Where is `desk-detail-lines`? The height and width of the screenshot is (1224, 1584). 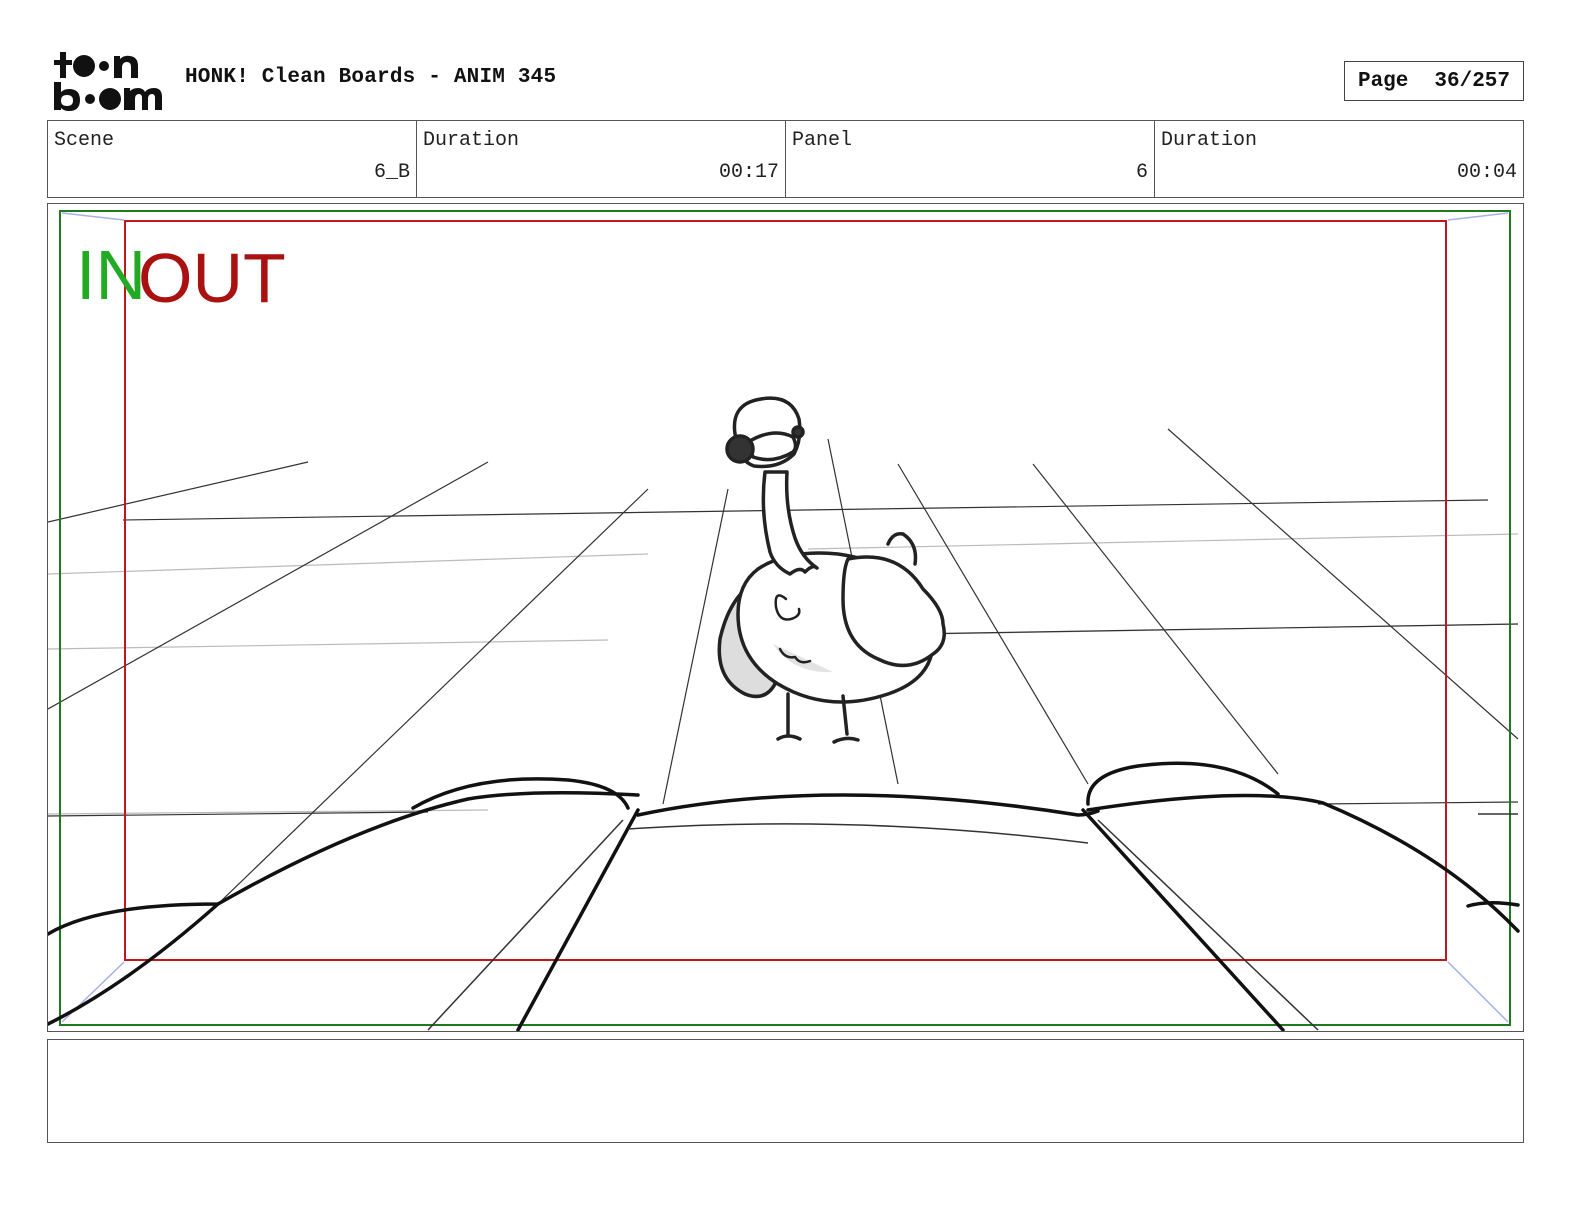
desk-detail-lines is located at coordinates (972, 922).